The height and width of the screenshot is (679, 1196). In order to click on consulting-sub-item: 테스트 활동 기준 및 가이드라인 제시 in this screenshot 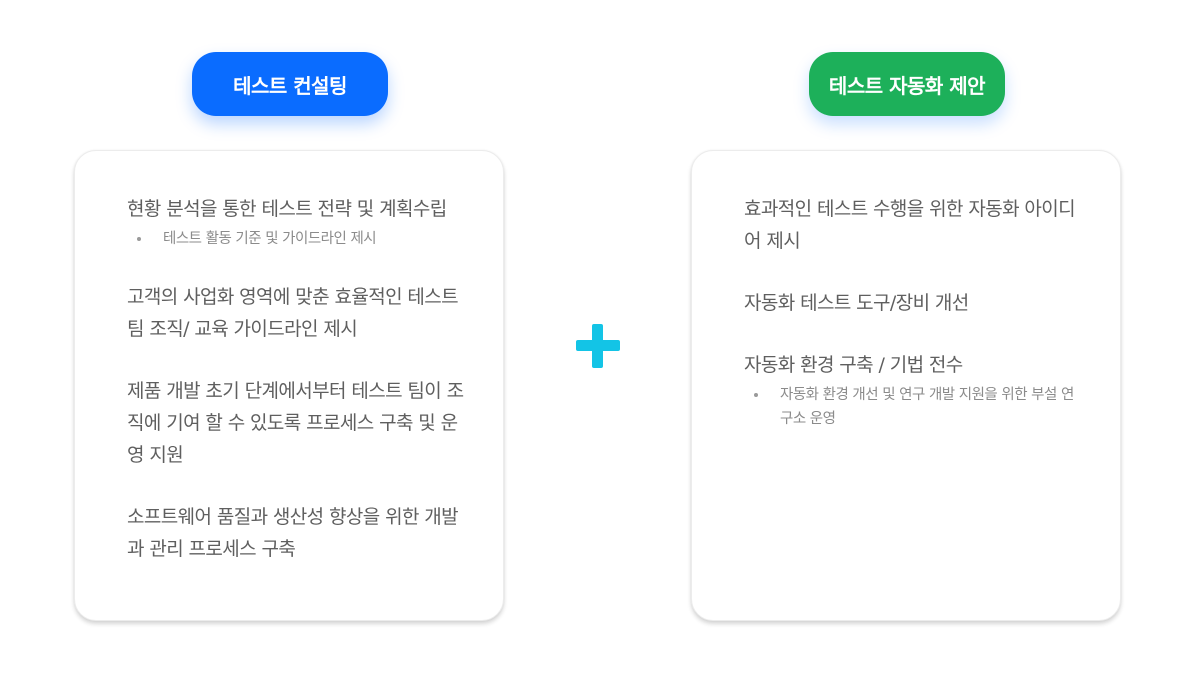, I will do `click(297, 239)`.